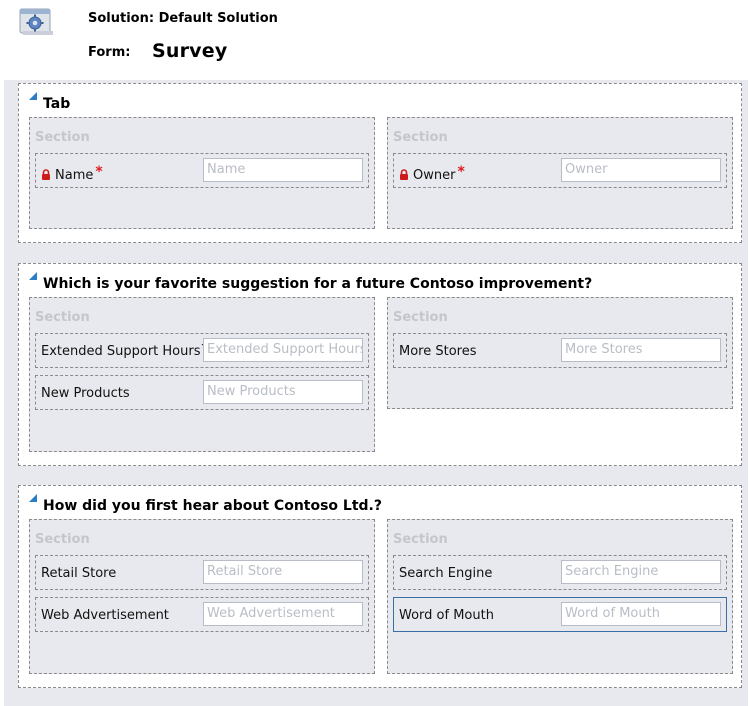 This screenshot has height=706, width=749. What do you see at coordinates (641, 170) in the screenshot?
I see `owner-input: Owner` at bounding box center [641, 170].